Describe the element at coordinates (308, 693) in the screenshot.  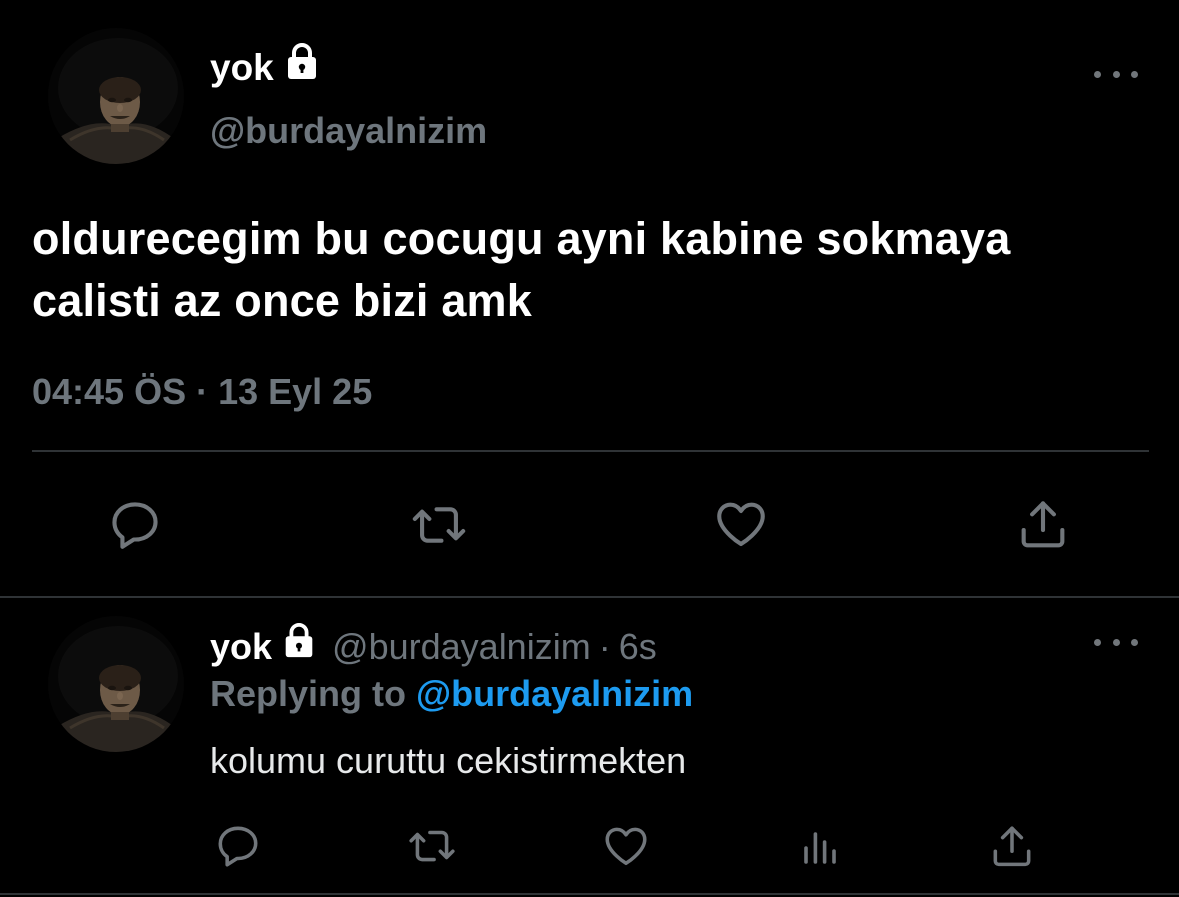
I see `replying-to-label: Replying to` at that location.